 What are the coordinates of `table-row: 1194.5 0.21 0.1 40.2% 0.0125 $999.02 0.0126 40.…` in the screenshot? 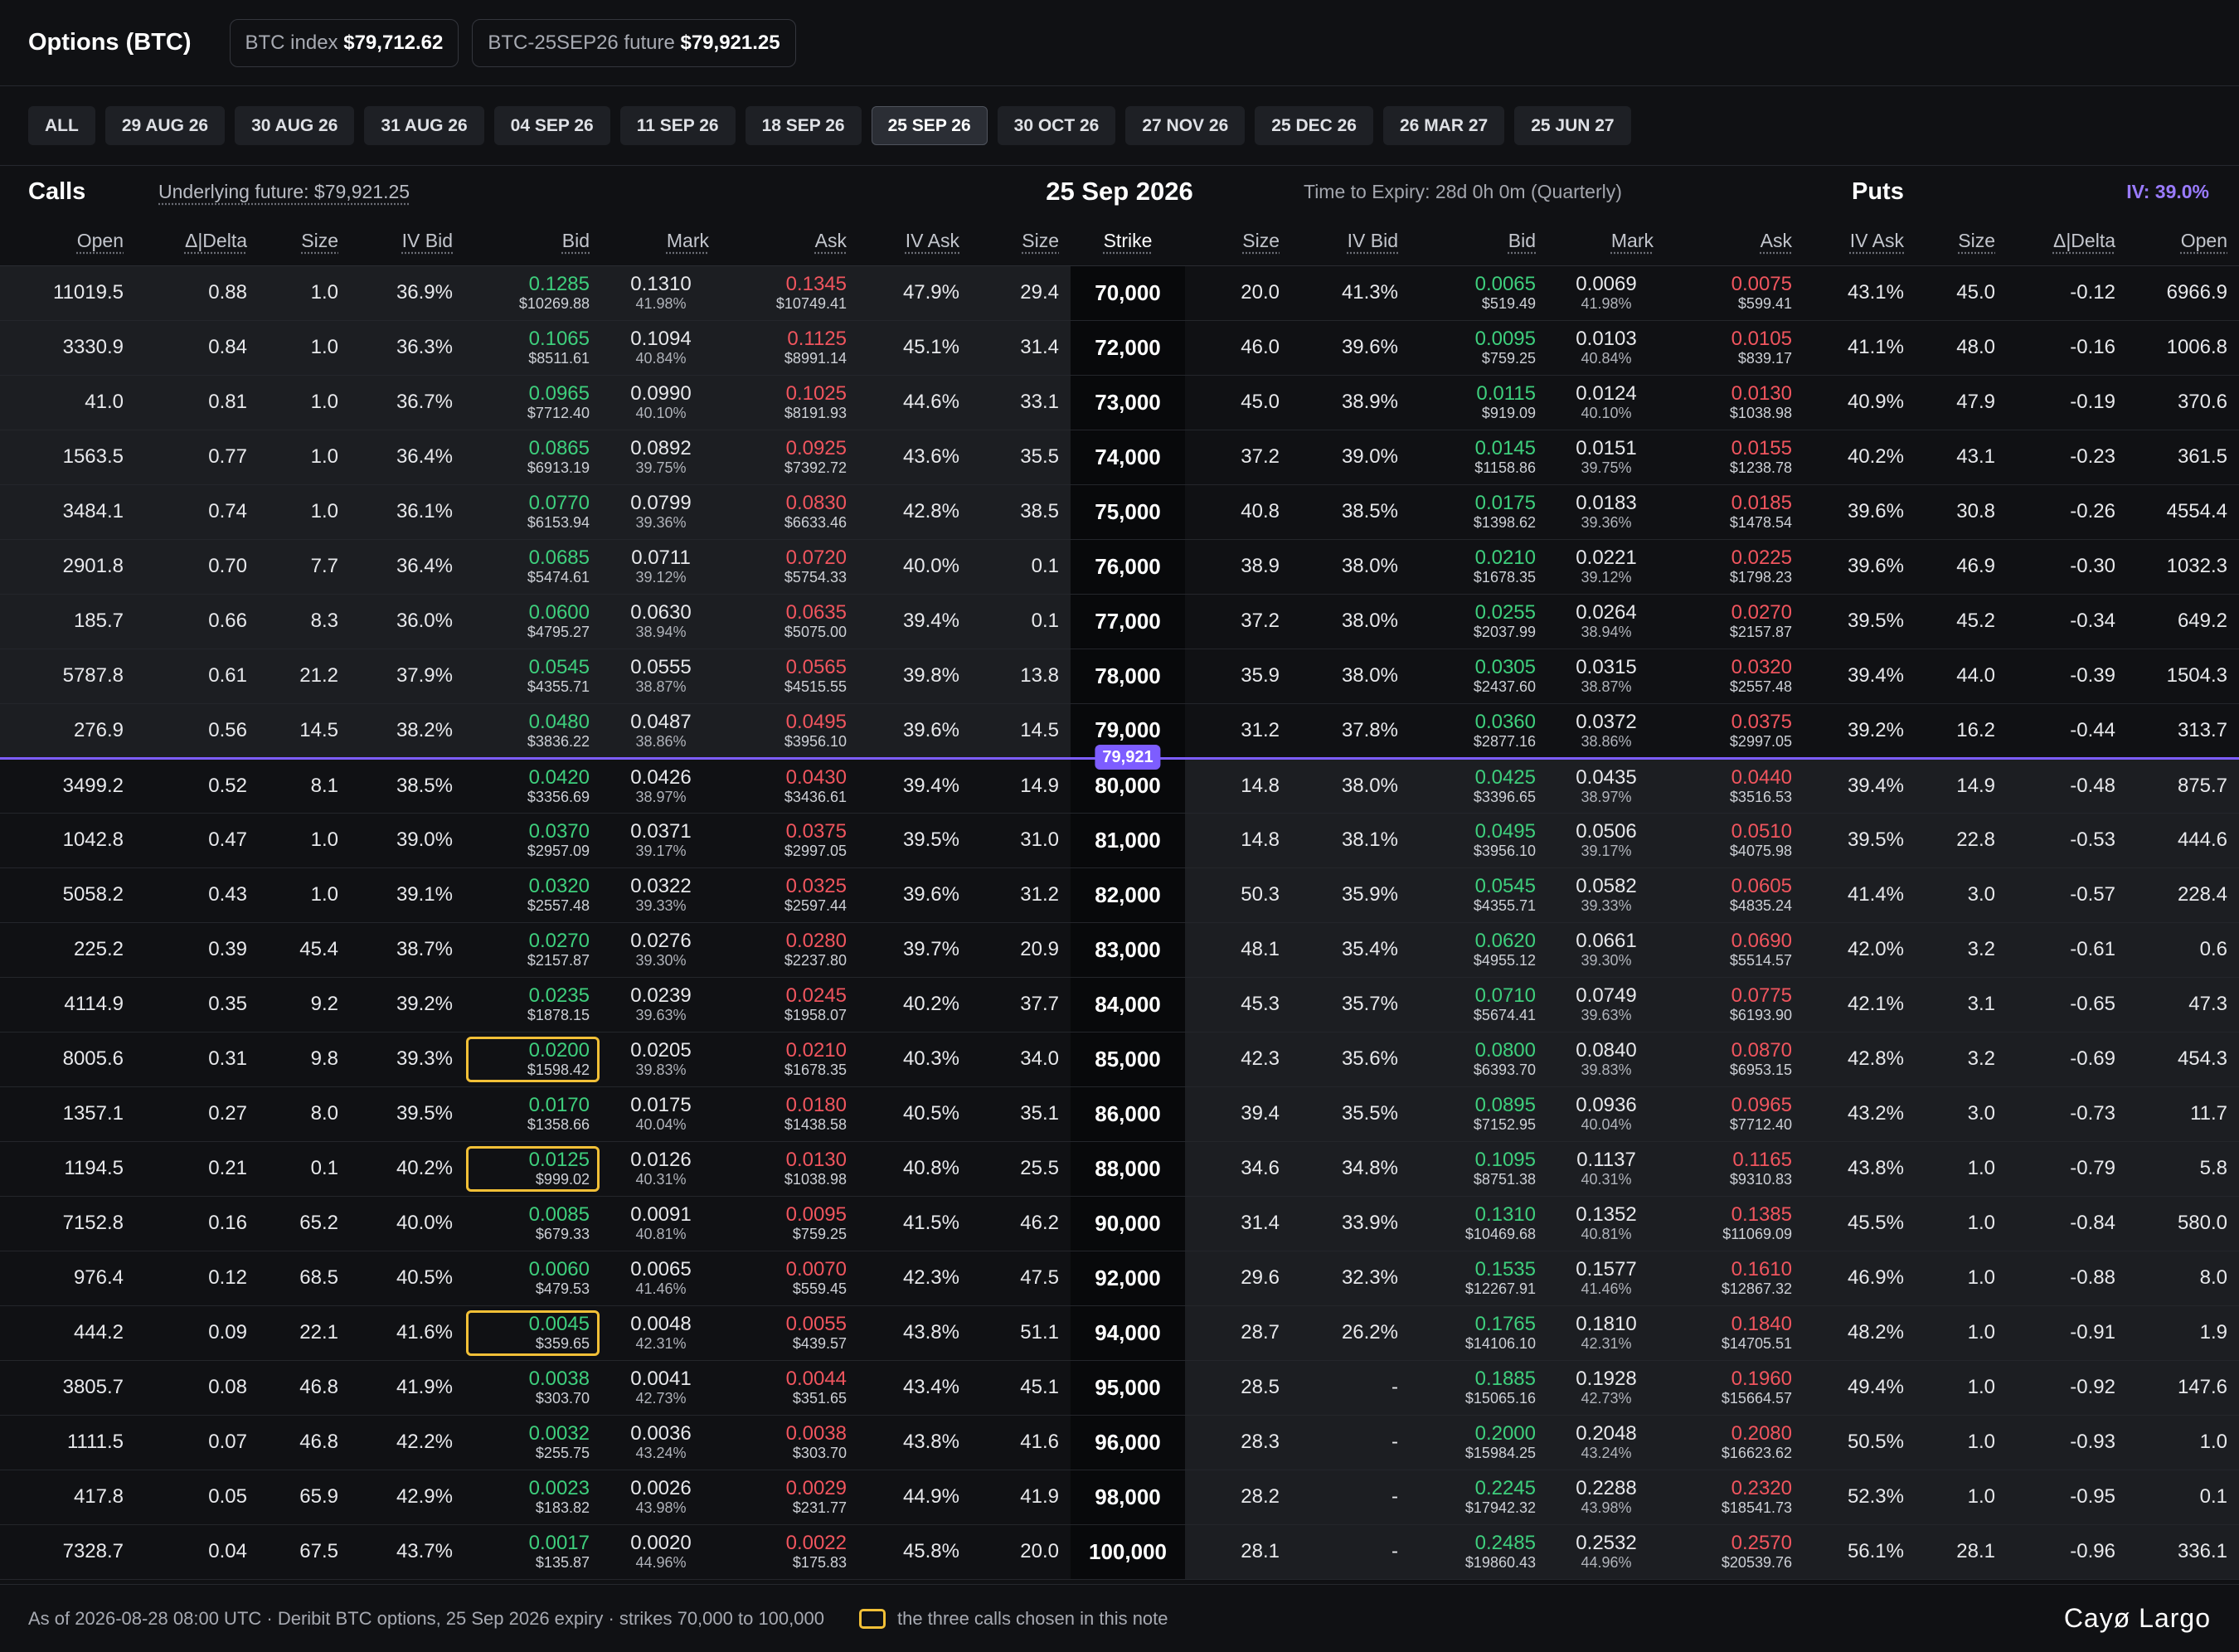 It's located at (1119, 1169).